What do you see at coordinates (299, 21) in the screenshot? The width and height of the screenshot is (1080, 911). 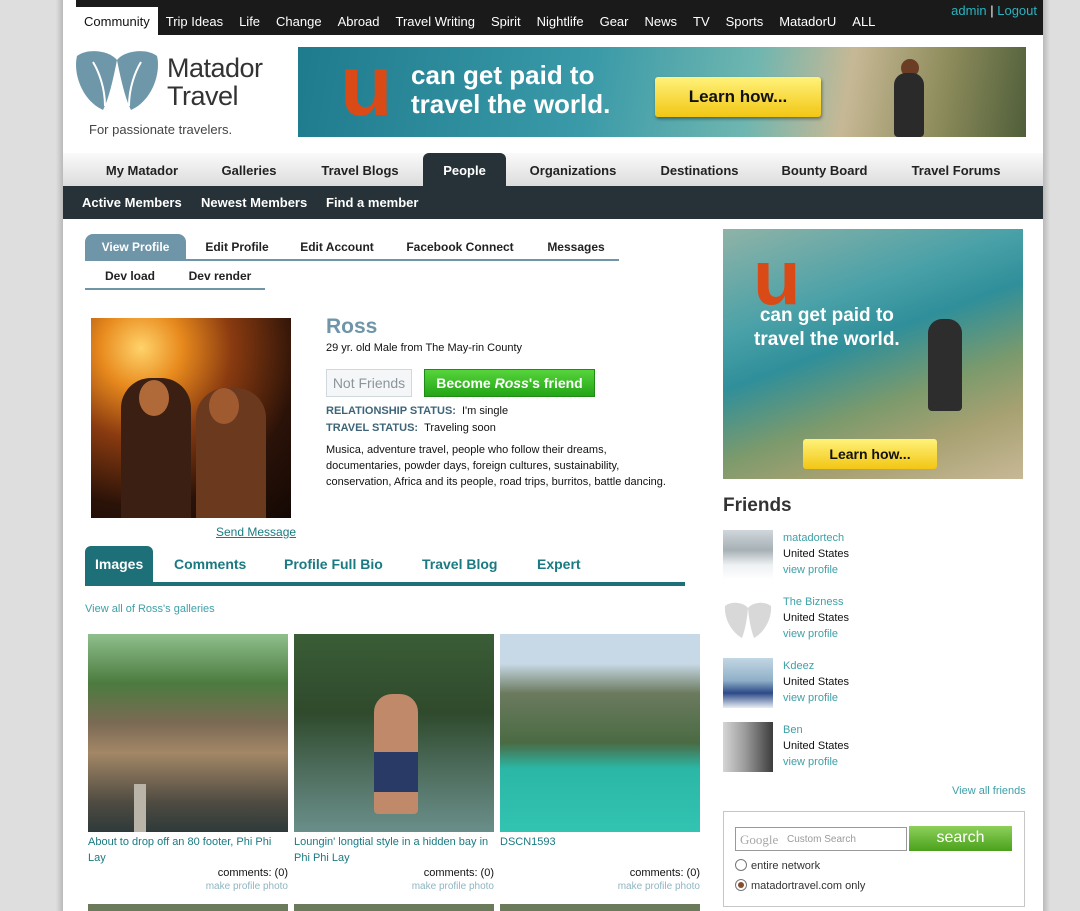 I see `topnav-change: Change` at bounding box center [299, 21].